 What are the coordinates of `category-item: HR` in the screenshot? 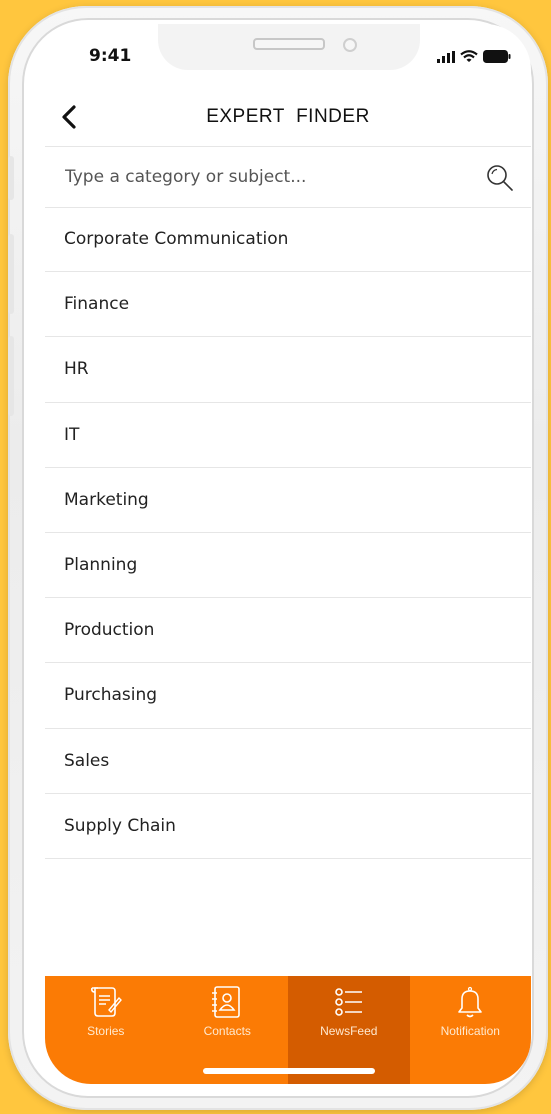 It's located at (288, 370).